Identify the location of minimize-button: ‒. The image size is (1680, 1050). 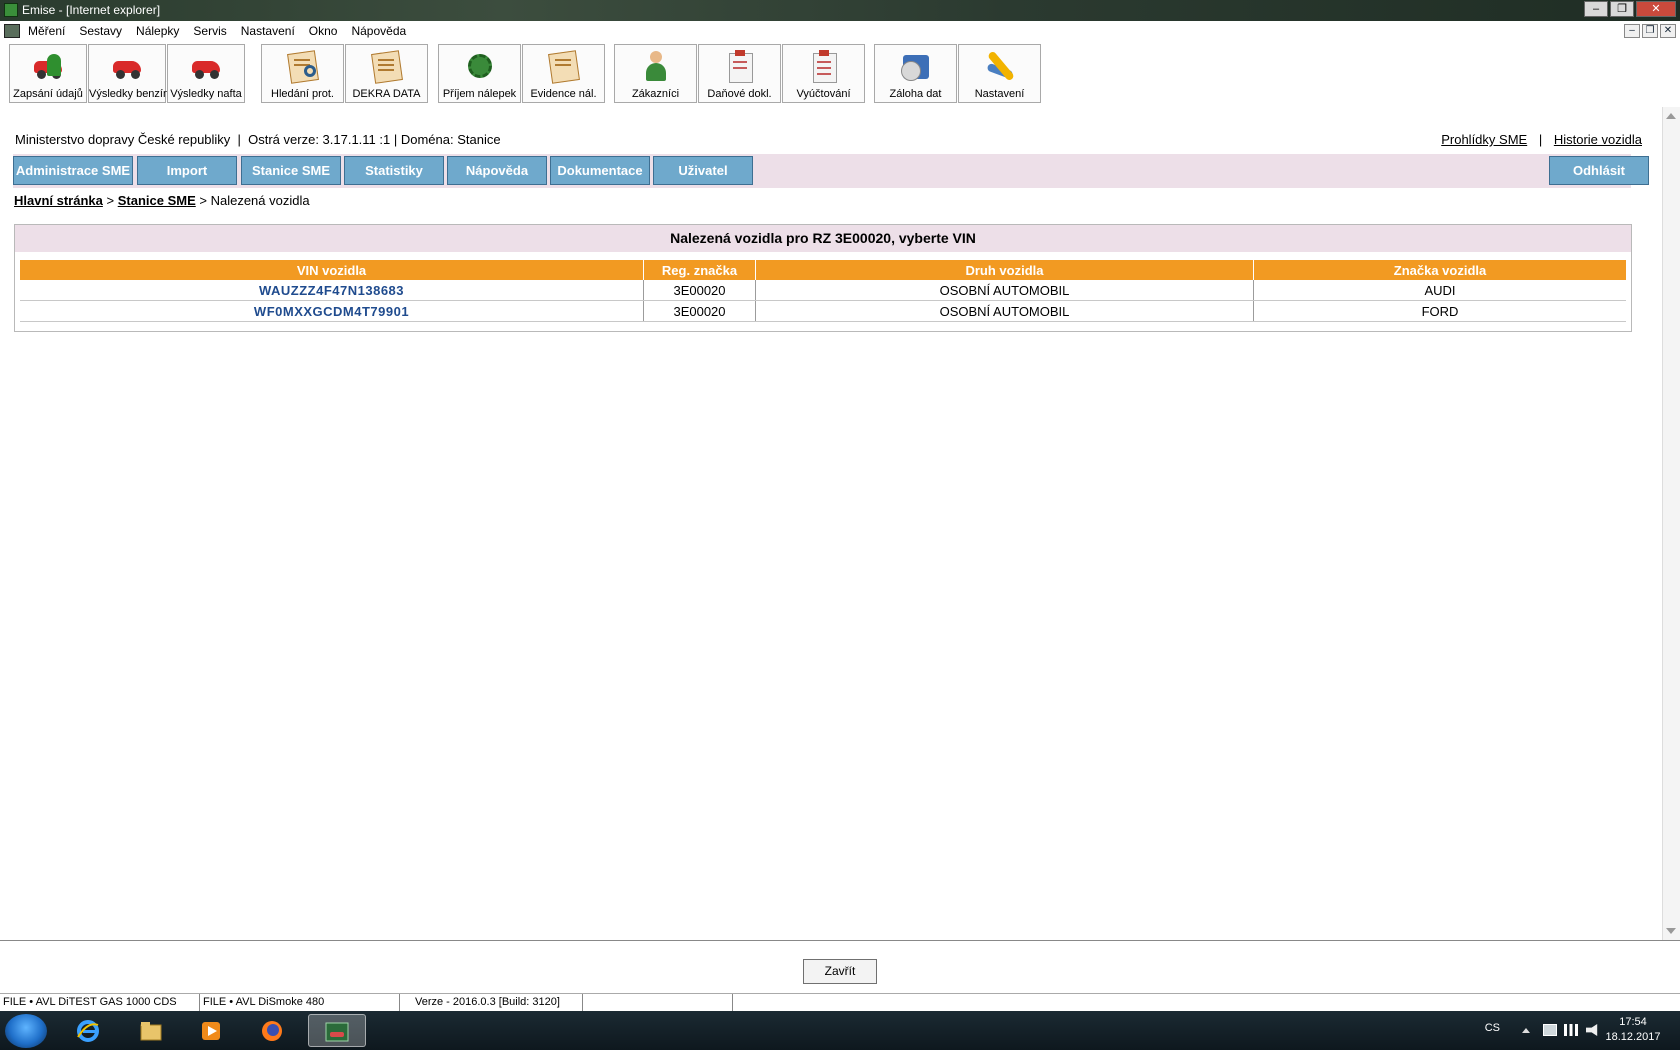
(1596, 9).